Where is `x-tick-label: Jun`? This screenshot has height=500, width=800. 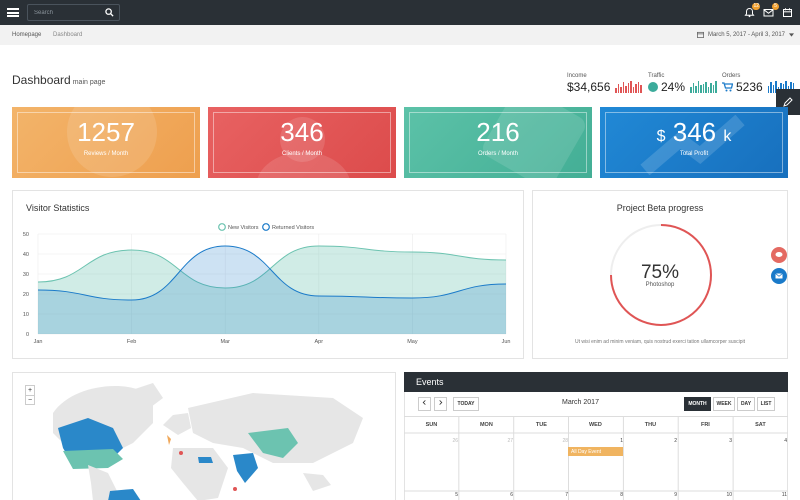 x-tick-label: Jun is located at coordinates (506, 342).